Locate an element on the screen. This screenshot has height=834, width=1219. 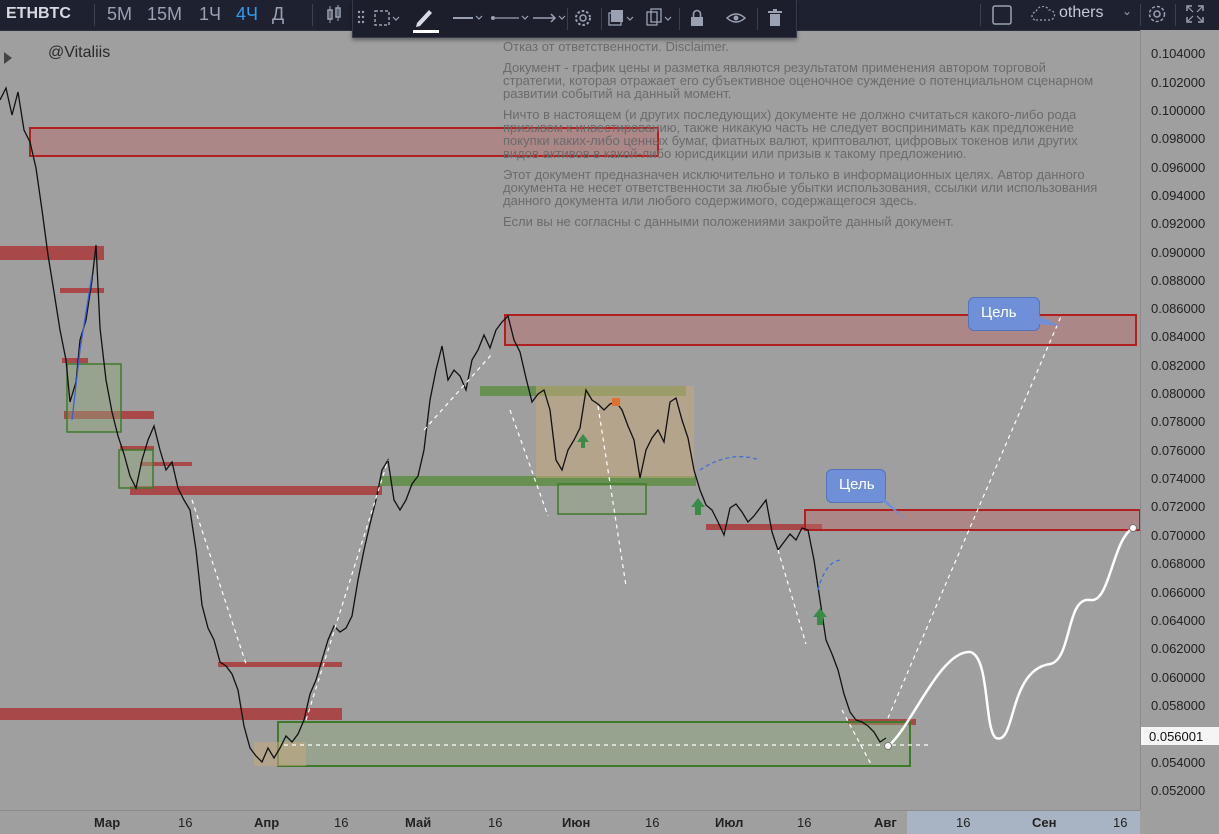
price-tick: 0.094000 is located at coordinates (1178, 195).